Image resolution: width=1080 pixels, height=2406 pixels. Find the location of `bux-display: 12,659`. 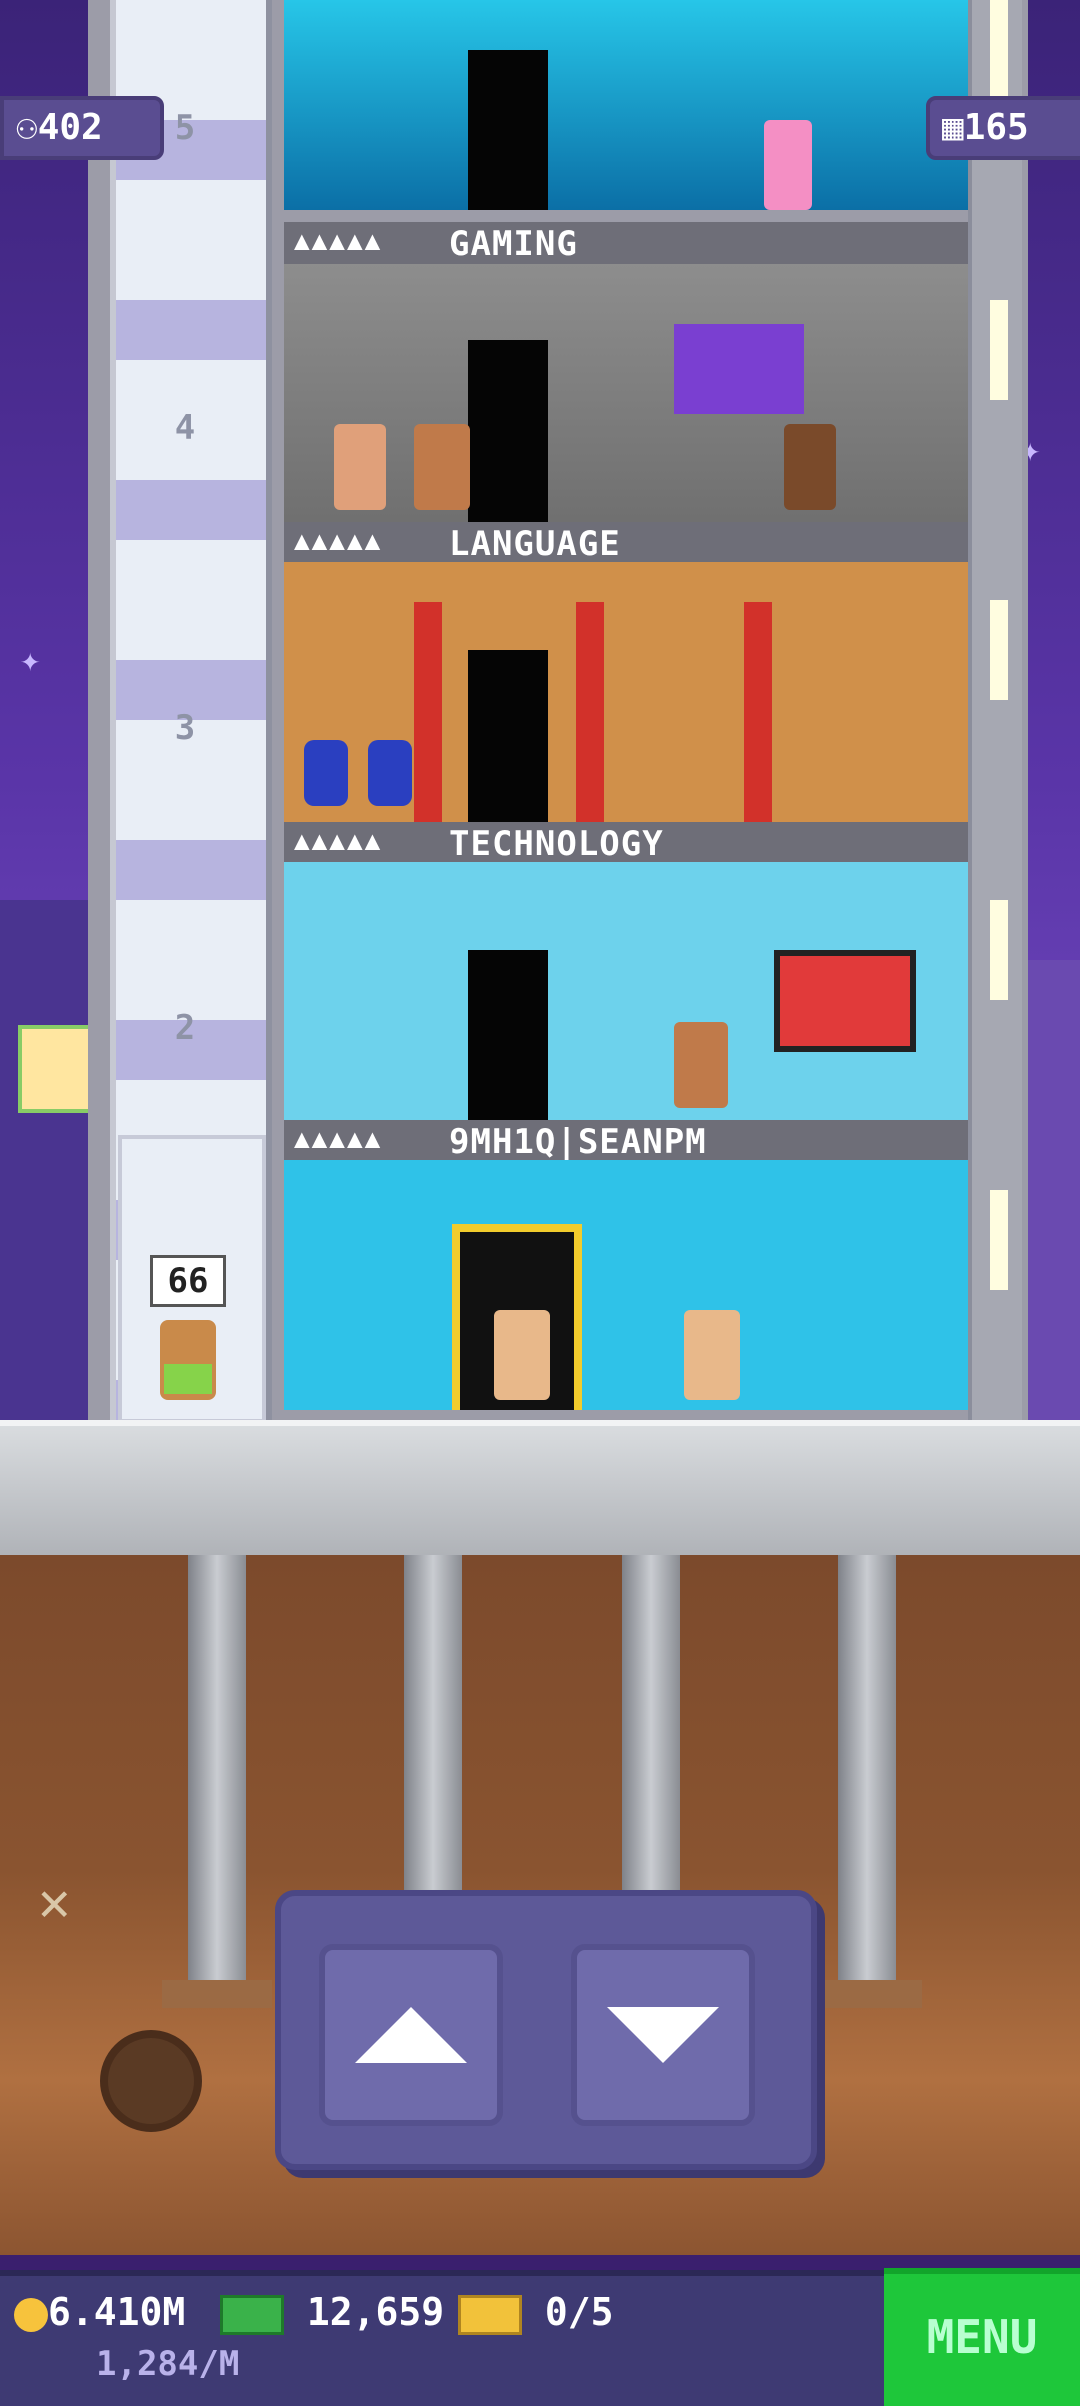

bux-display: 12,659 is located at coordinates (332, 2312).